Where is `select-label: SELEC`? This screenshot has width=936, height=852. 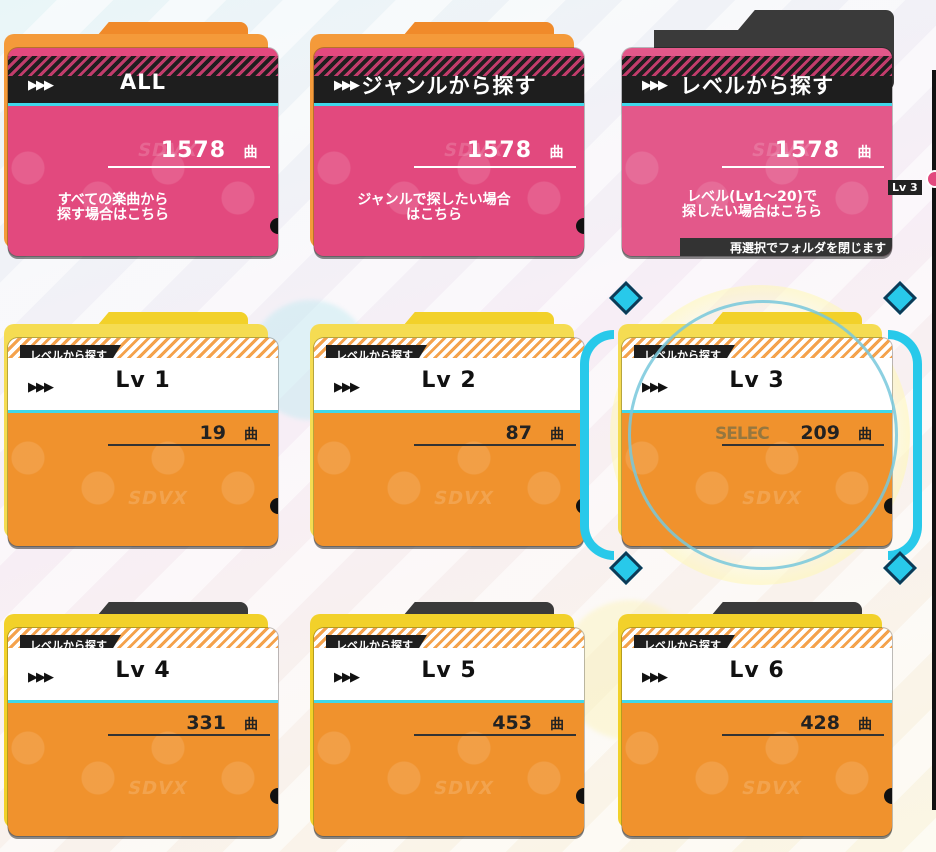
select-label: SELEC is located at coordinates (742, 434).